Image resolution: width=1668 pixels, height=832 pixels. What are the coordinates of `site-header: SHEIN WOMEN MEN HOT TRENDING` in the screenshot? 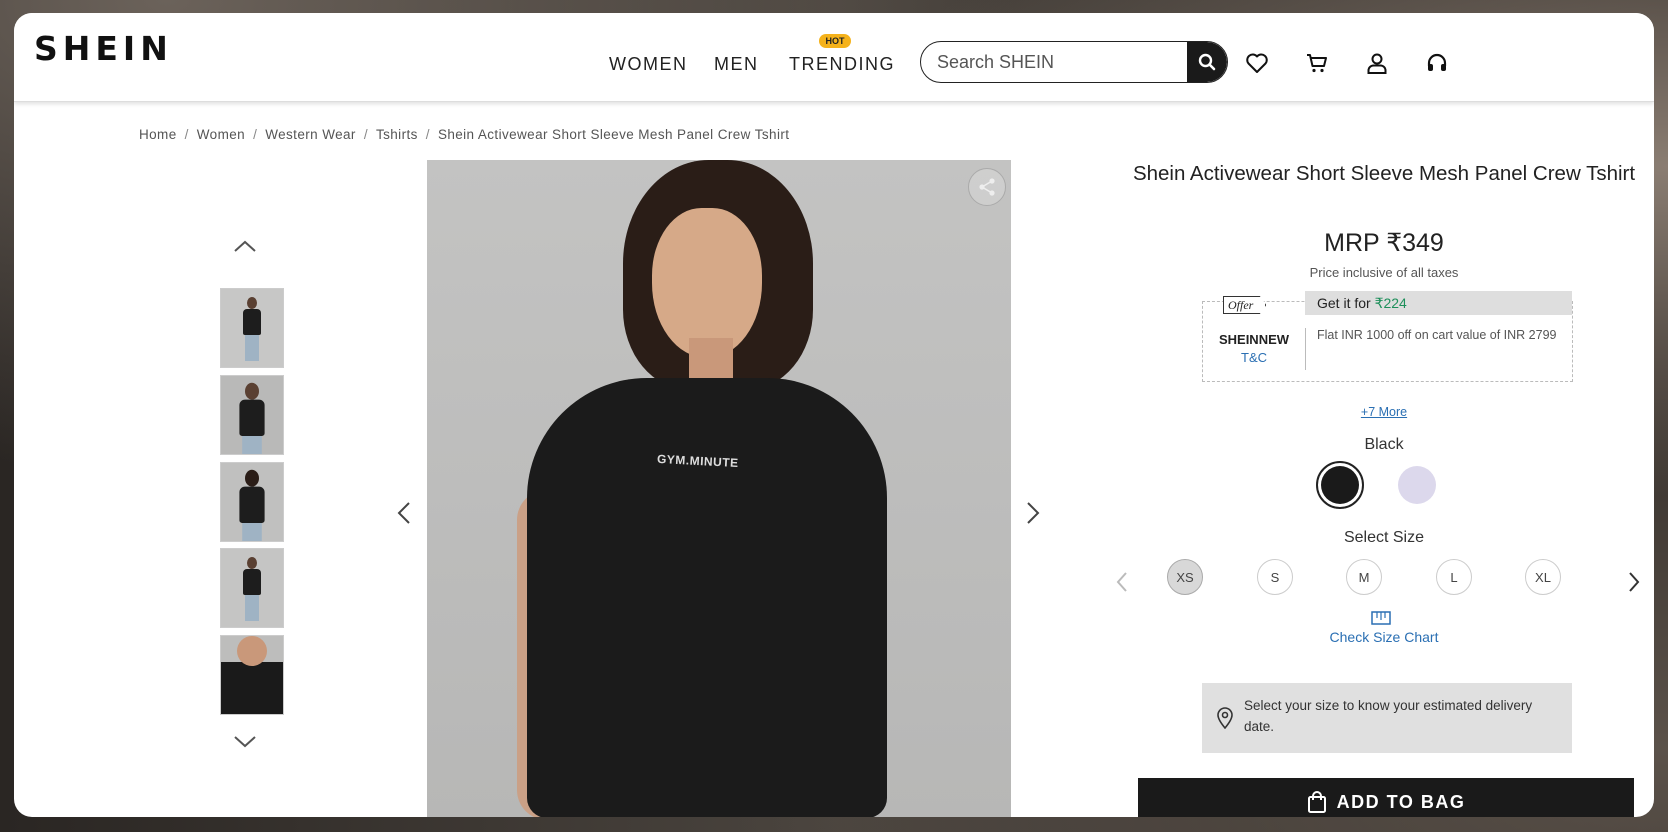 It's located at (834, 57).